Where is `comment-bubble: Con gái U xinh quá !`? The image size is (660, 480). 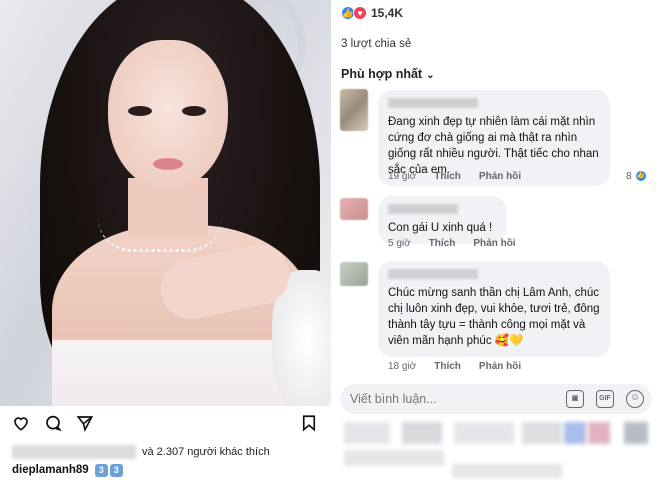
comment-bubble: Con gái U xinh quá ! is located at coordinates (442, 220).